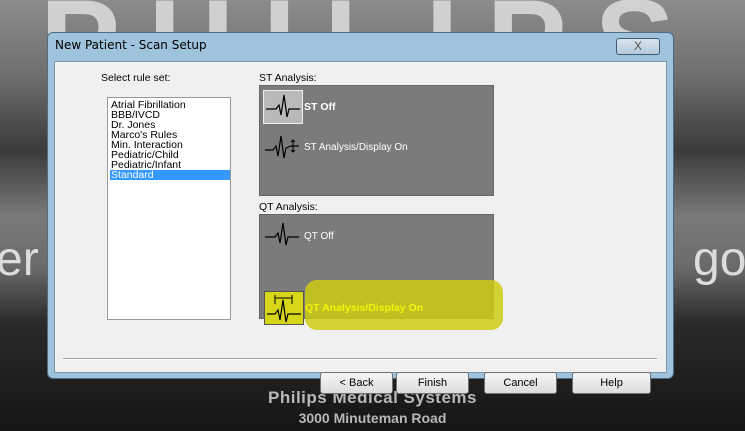 This screenshot has width=745, height=431. I want to click on ecg-st-measure-icon, so click(283, 147).